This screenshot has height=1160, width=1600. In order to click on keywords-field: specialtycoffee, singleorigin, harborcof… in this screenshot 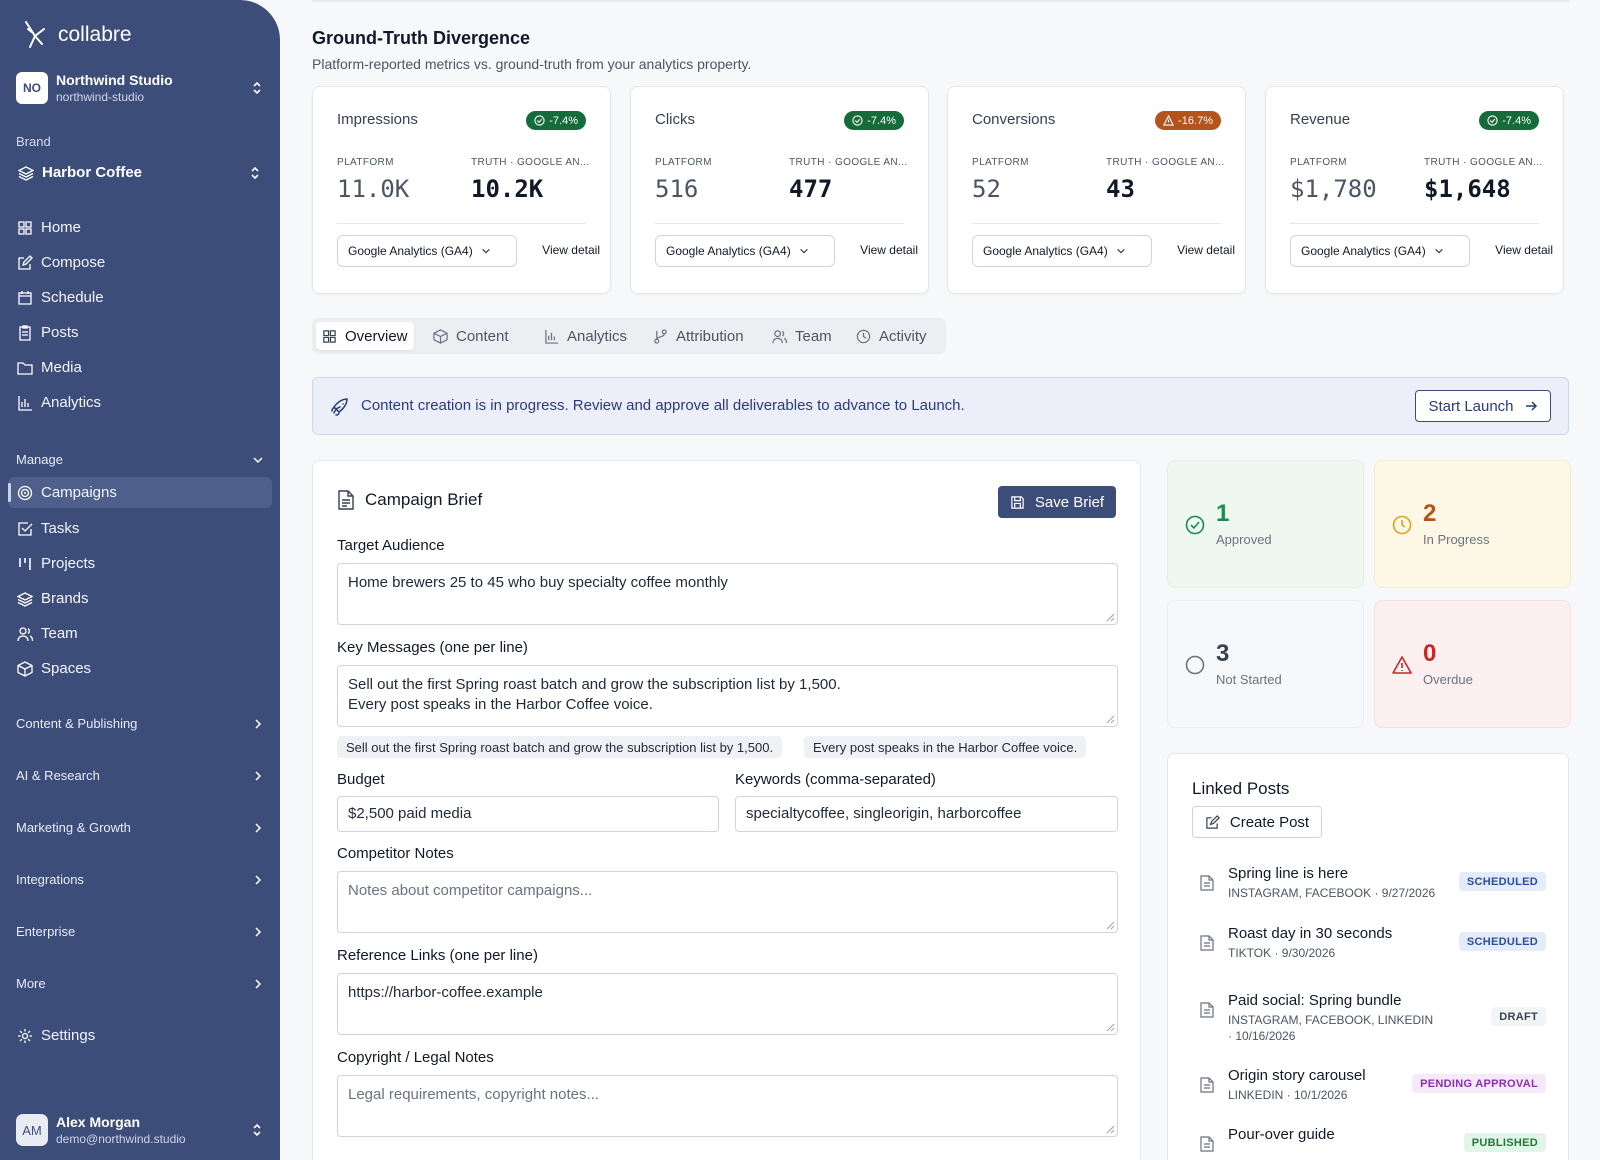, I will do `click(926, 814)`.